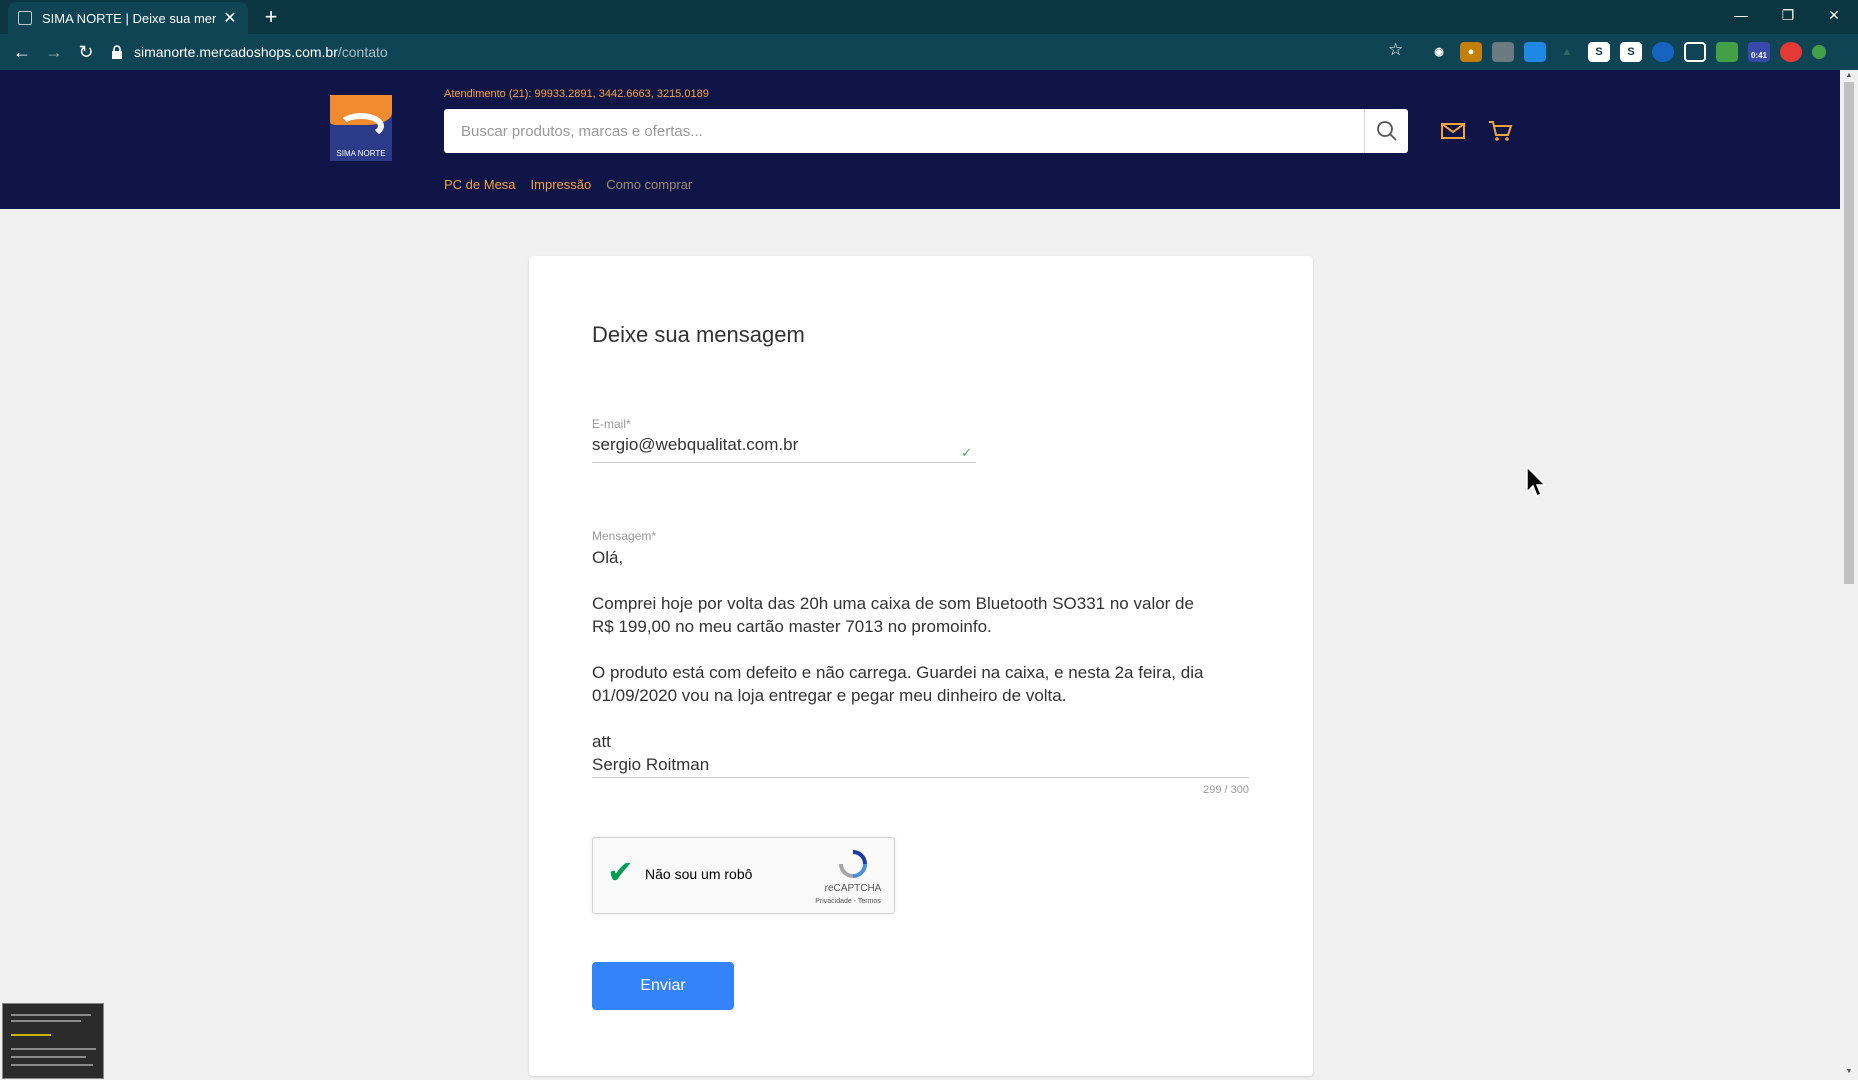 This screenshot has width=1858, height=1080. I want to click on extension-glasses-icon: ◉, so click(1439, 52).